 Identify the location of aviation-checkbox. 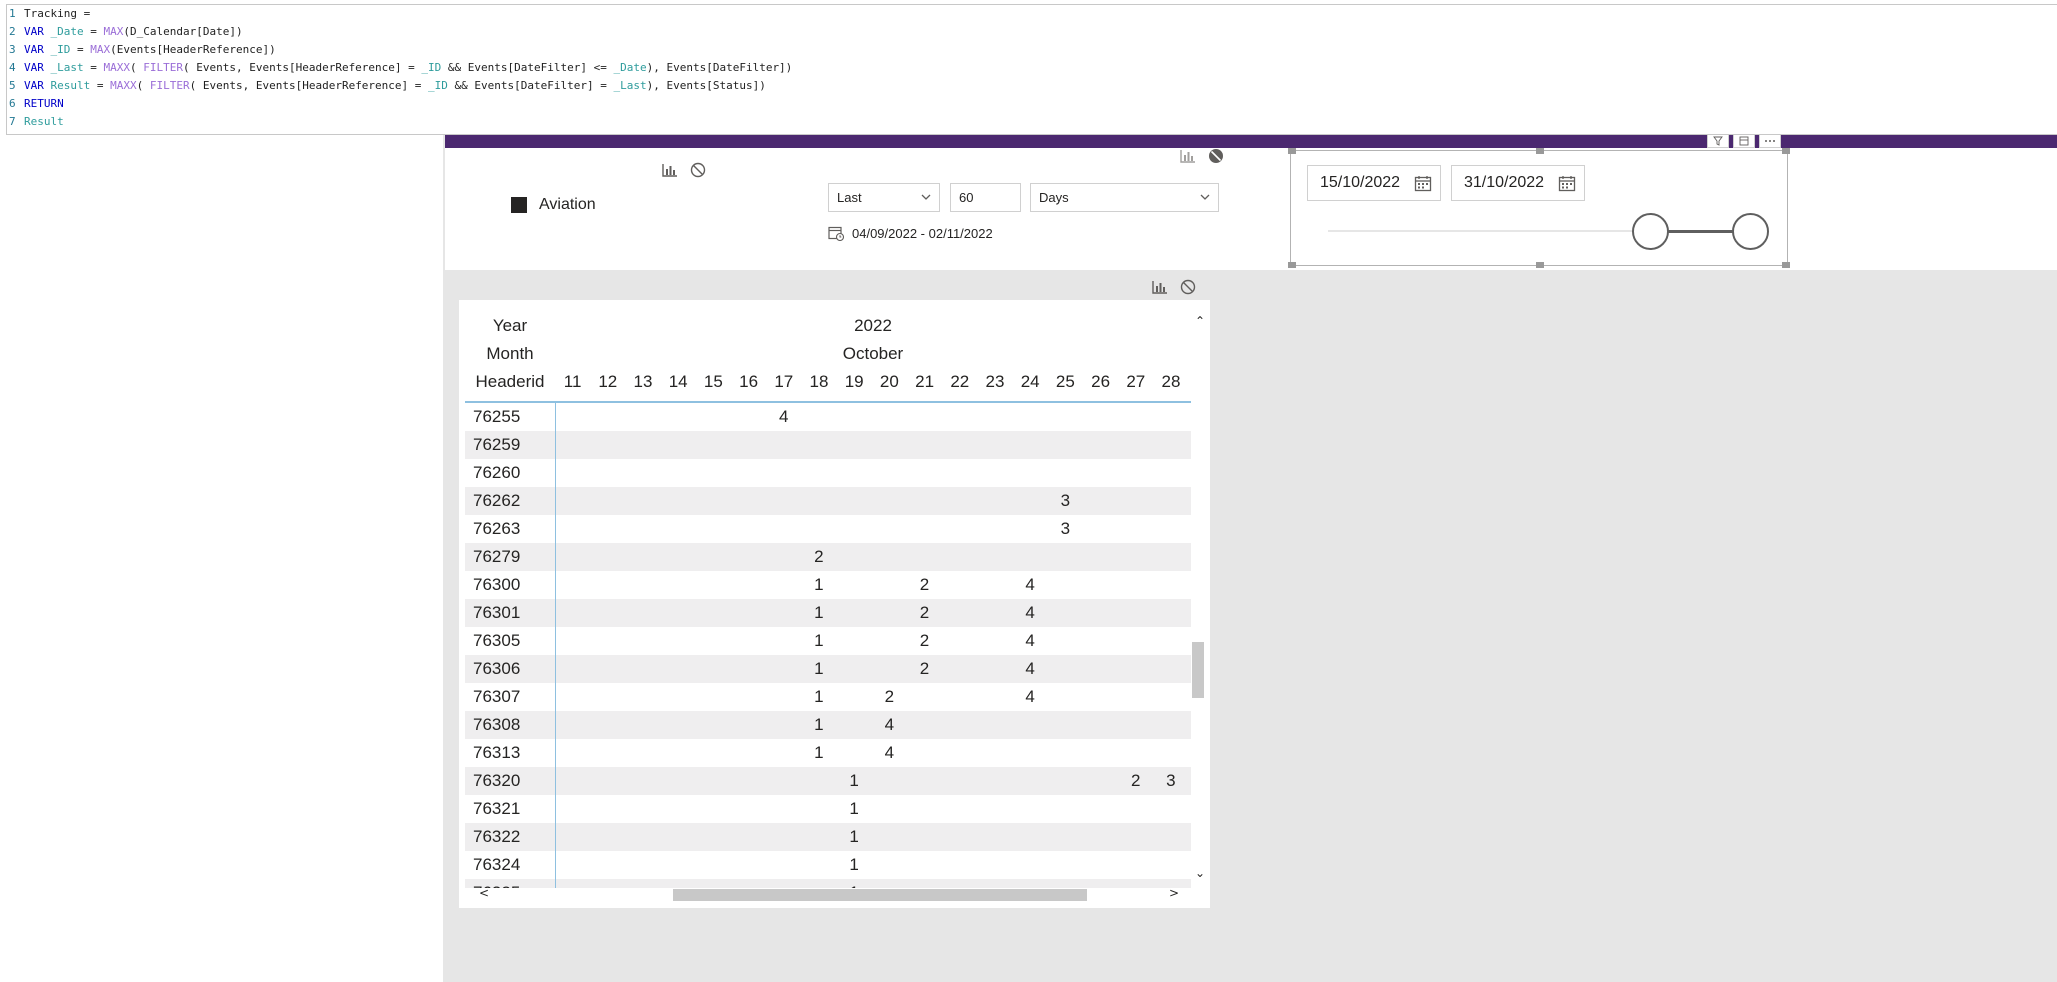
(519, 205).